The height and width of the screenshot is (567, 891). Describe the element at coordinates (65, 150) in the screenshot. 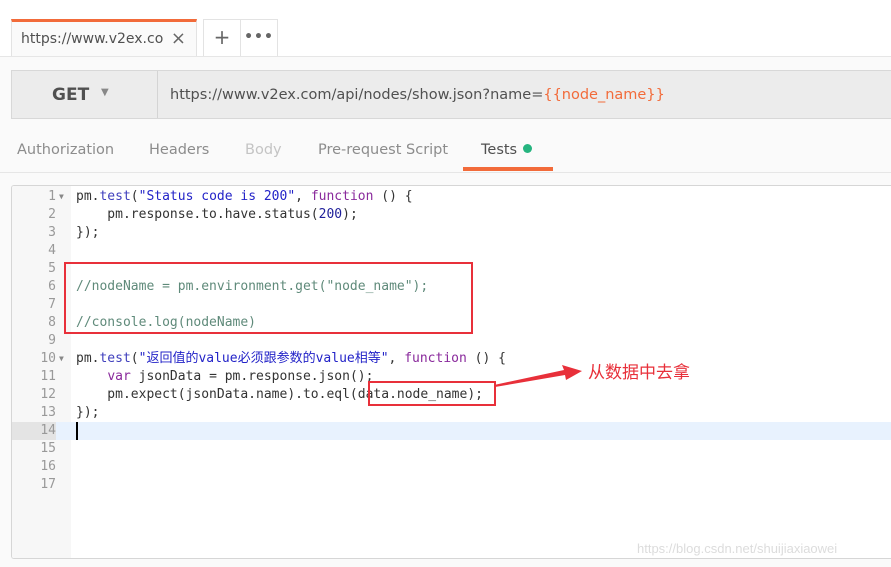

I see `tab-authorization: Authorization` at that location.